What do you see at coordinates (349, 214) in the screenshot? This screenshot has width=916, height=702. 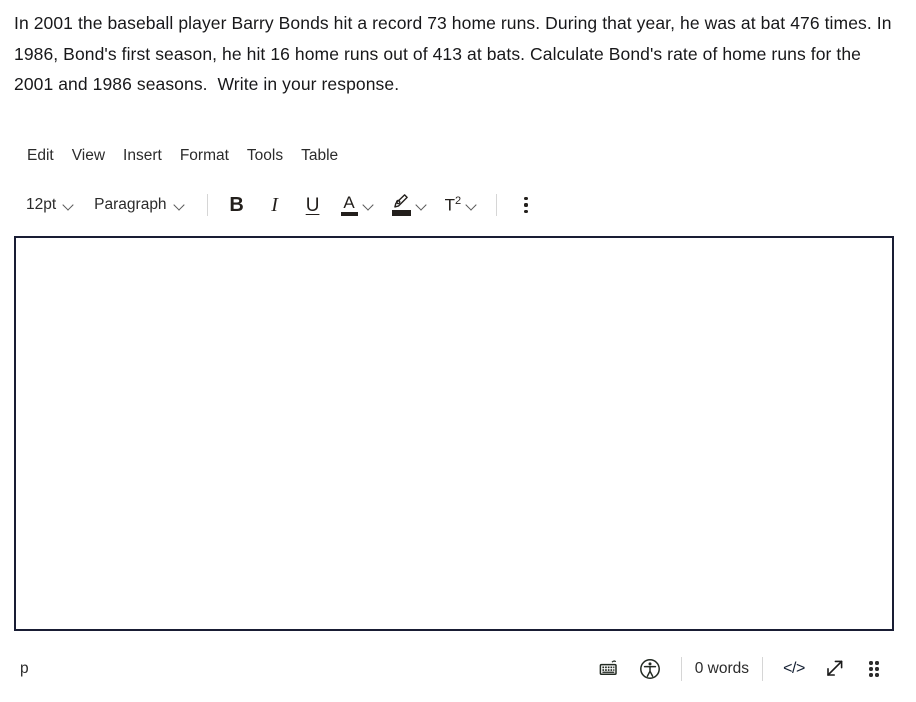 I see `text-color-swatch` at bounding box center [349, 214].